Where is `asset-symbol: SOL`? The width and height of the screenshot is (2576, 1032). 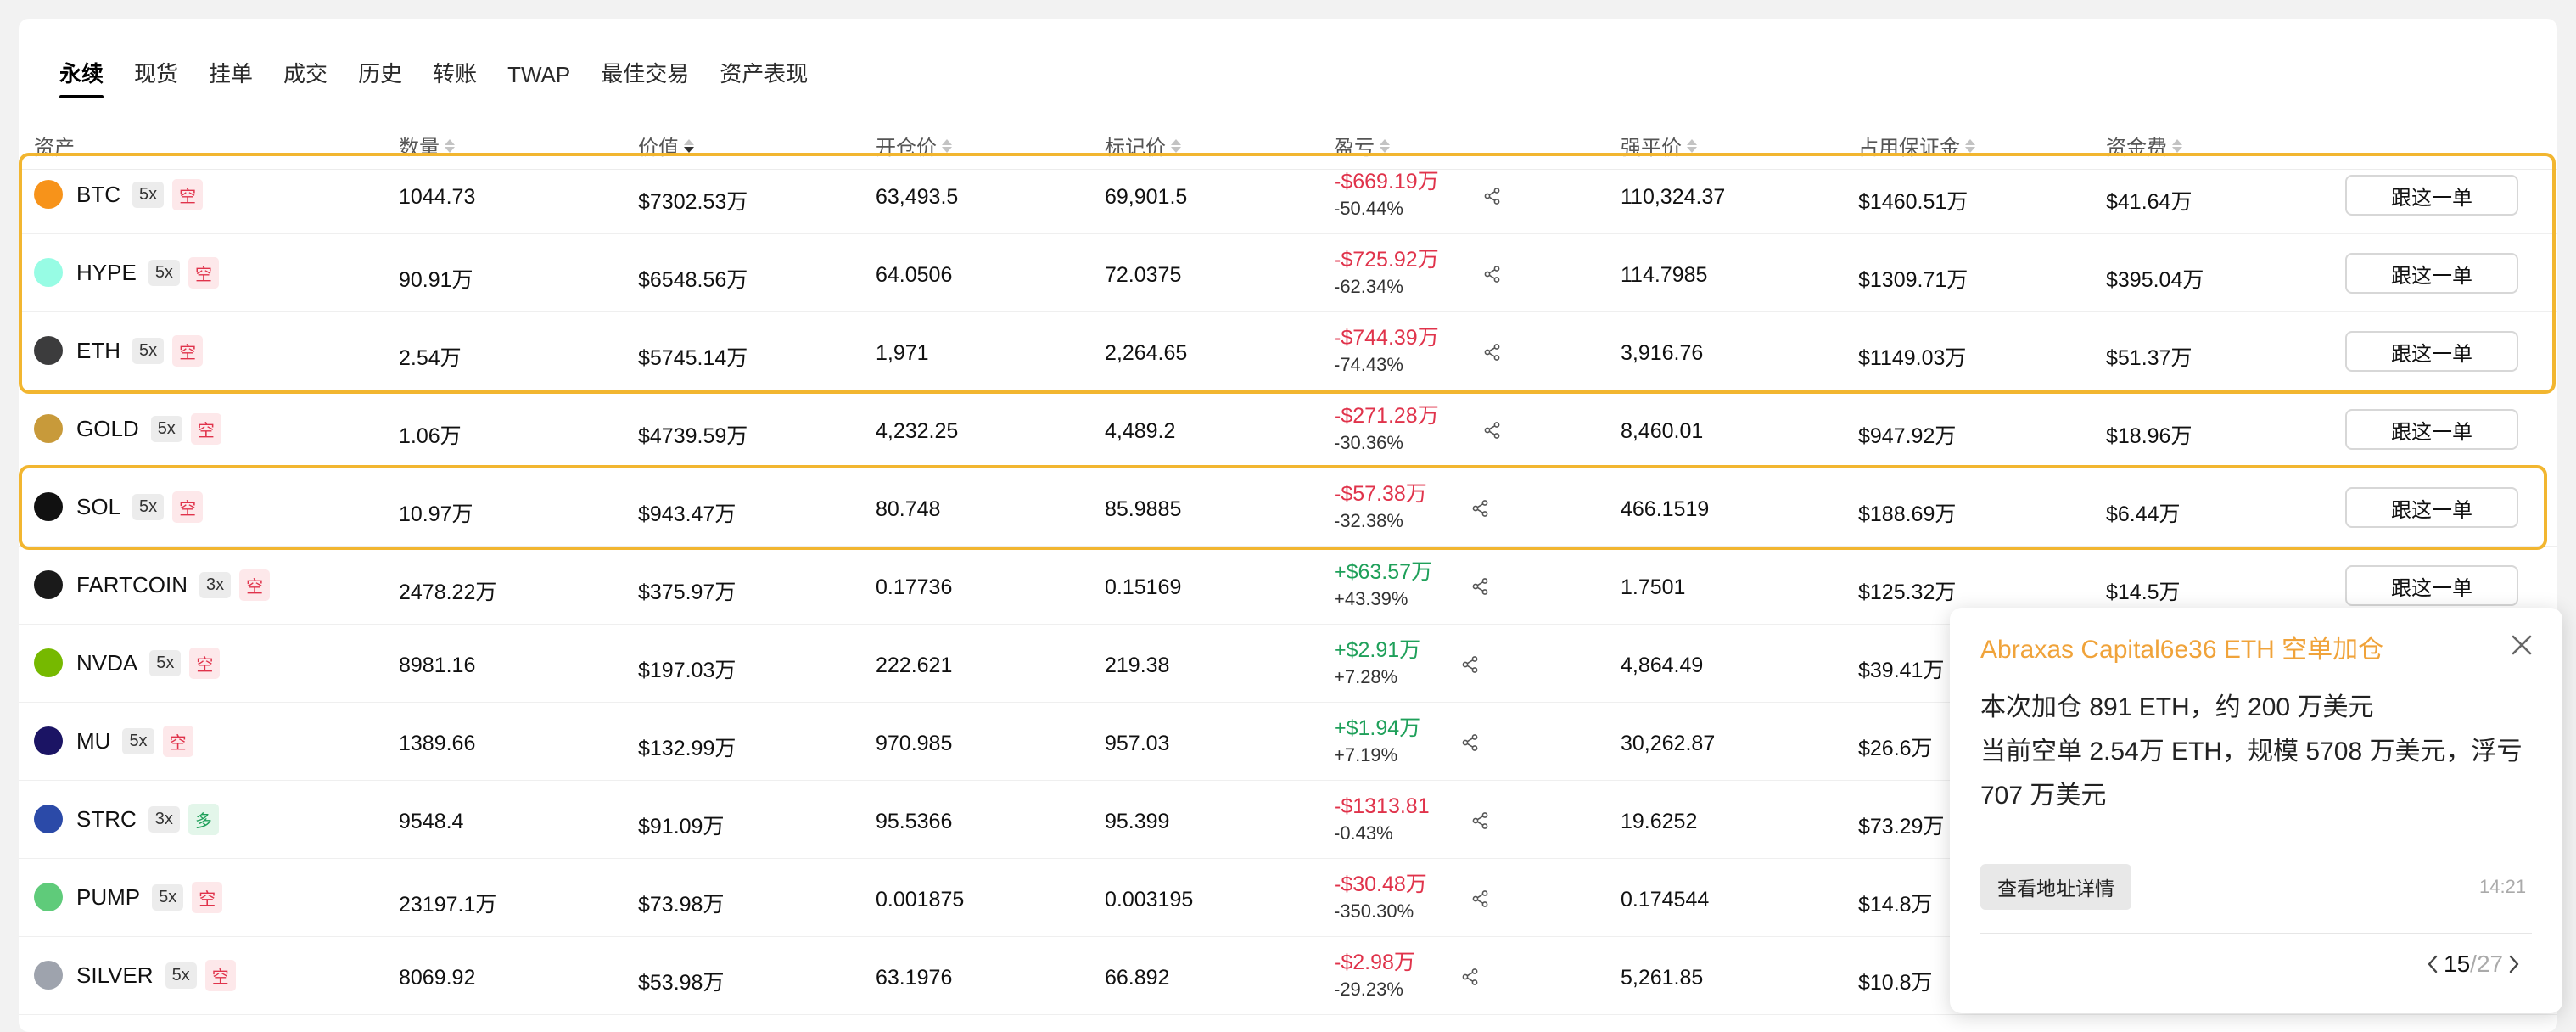
asset-symbol: SOL is located at coordinates (98, 507).